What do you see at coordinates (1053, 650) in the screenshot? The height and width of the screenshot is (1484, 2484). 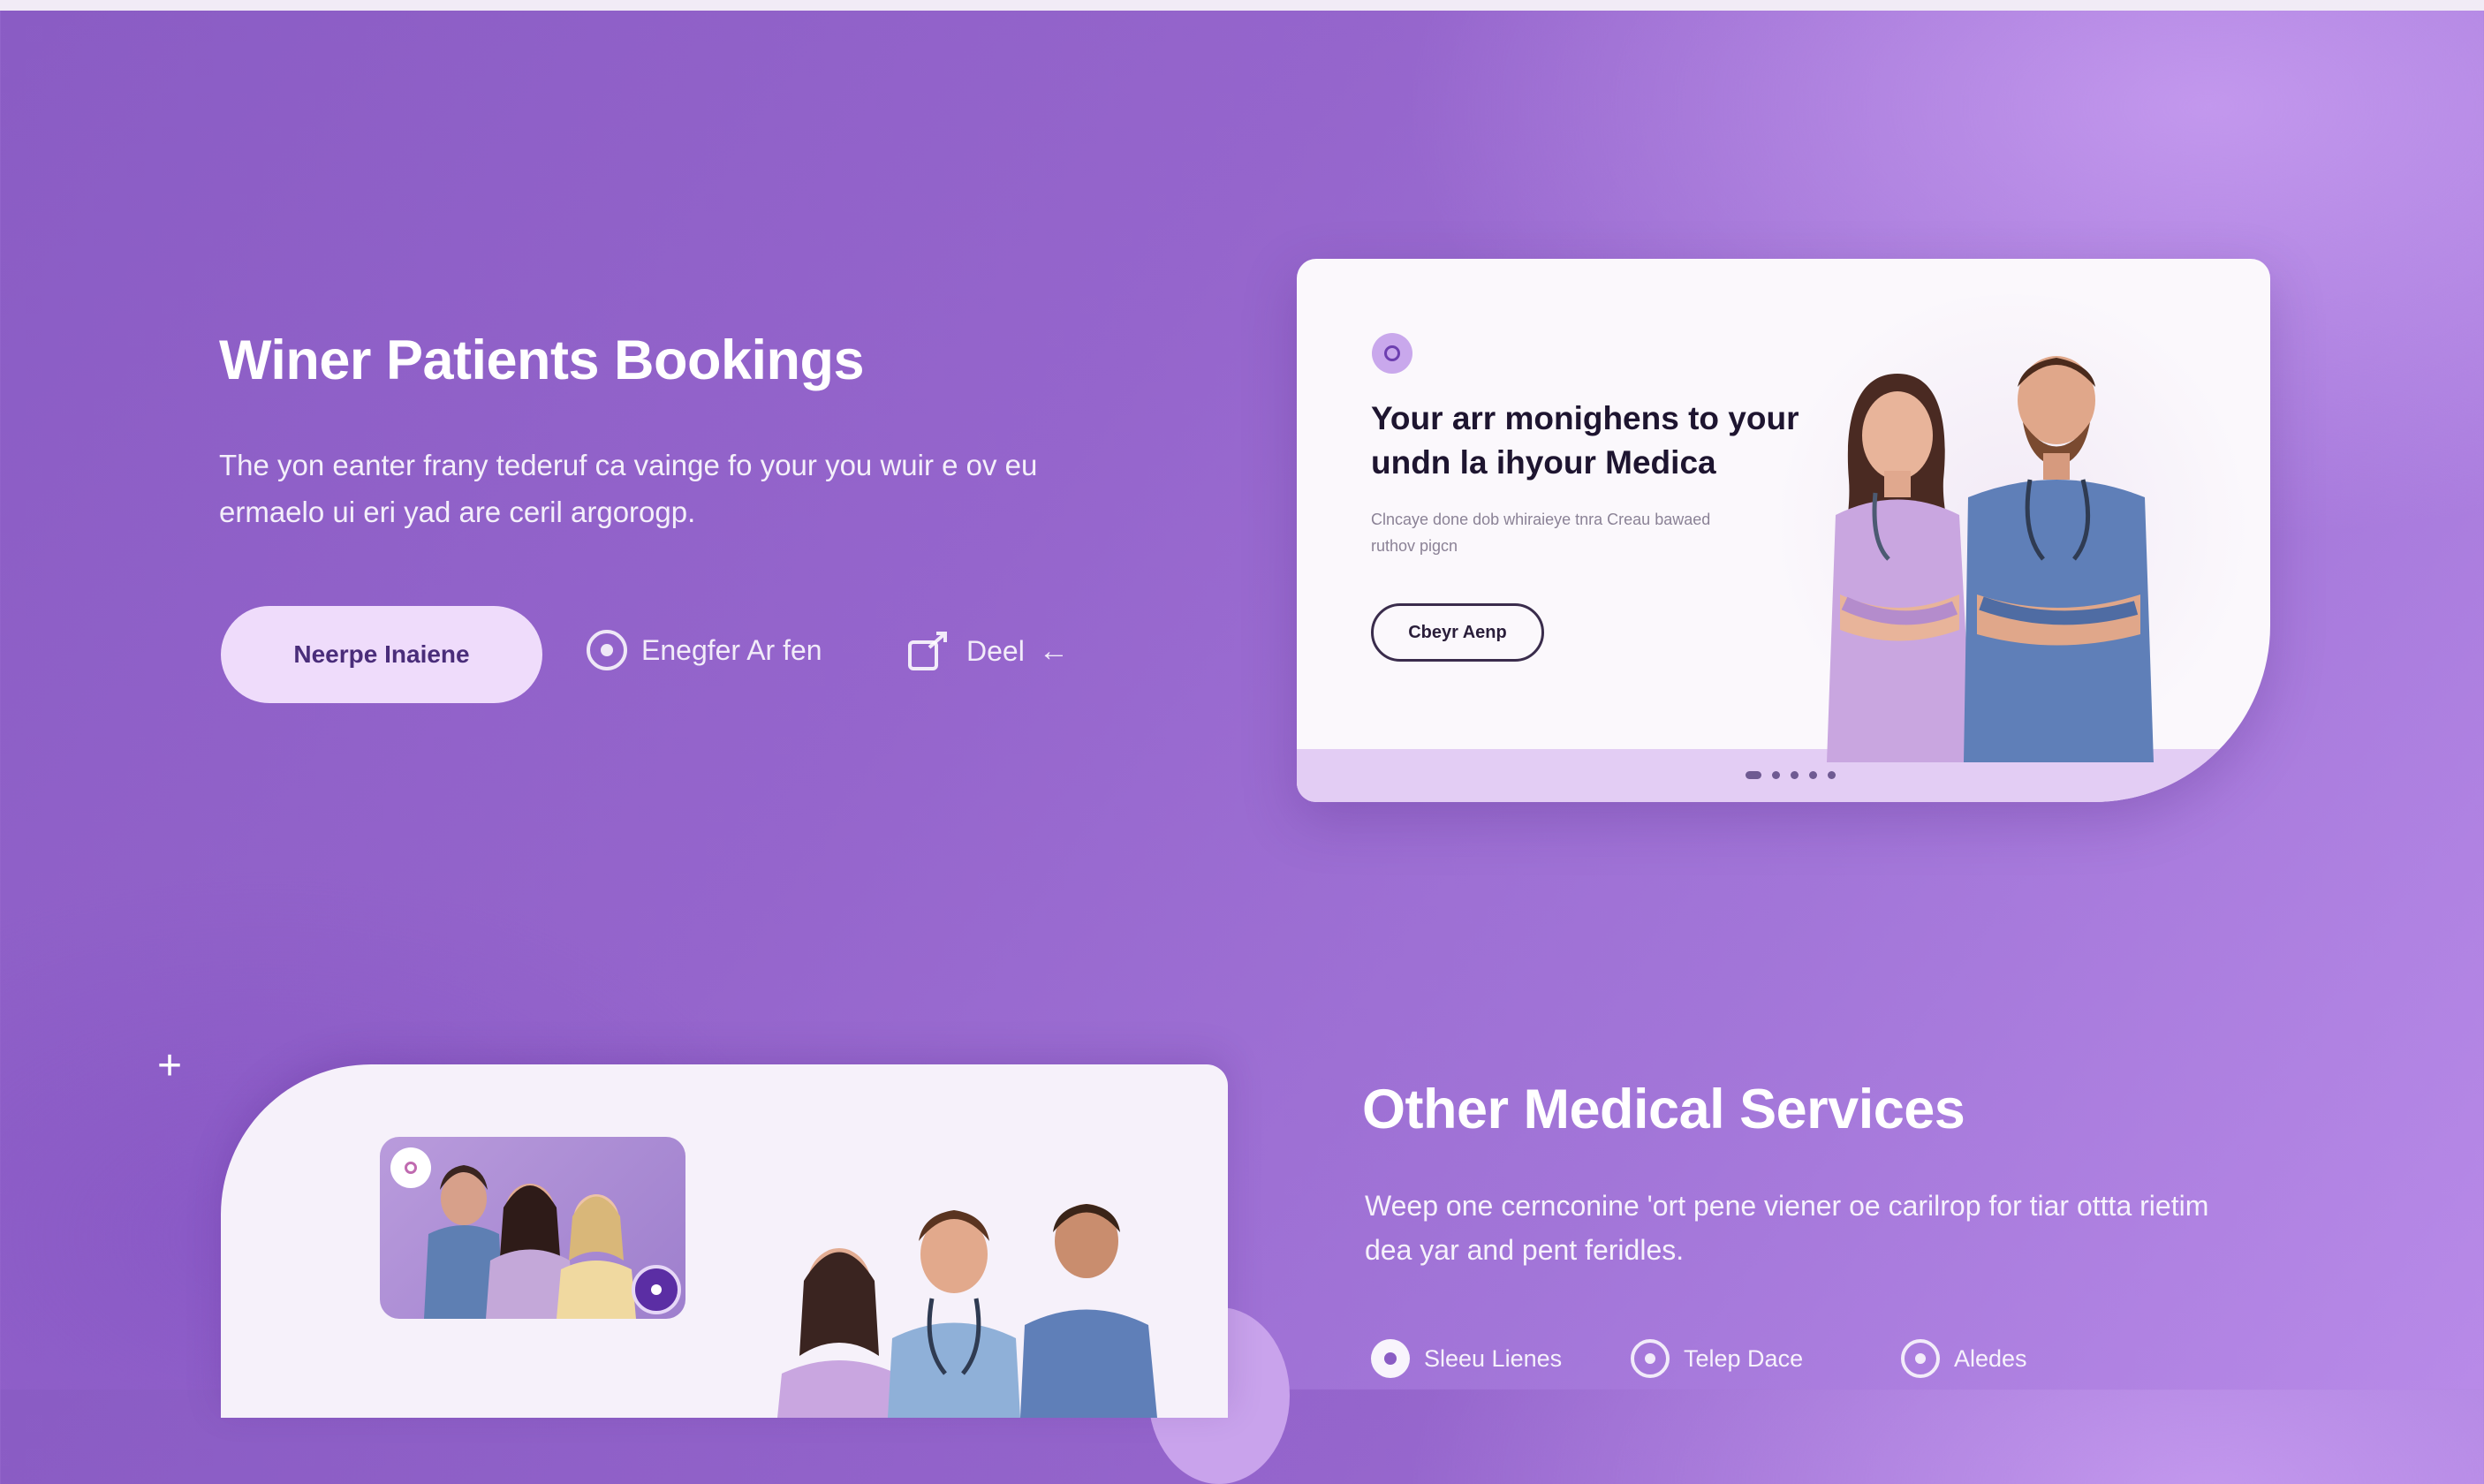 I see `arrow-left-icon: ←` at bounding box center [1053, 650].